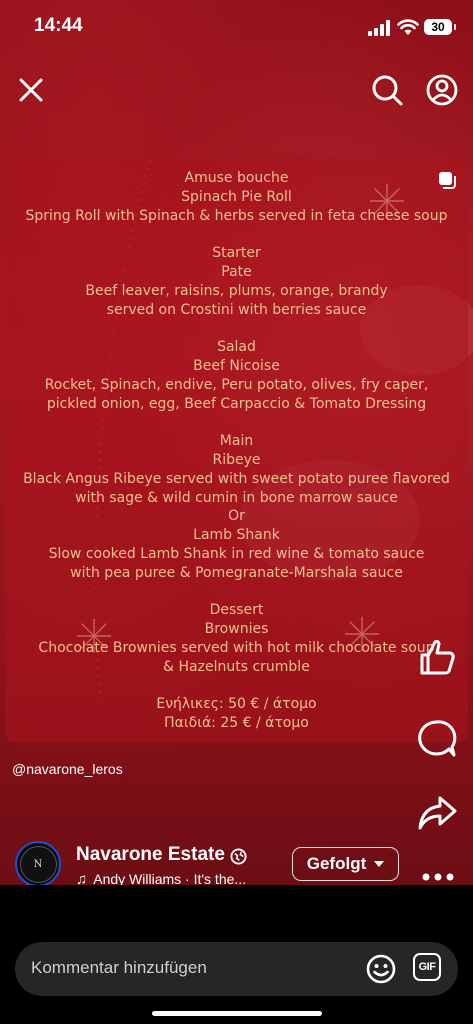 This screenshot has width=473, height=1024. Describe the element at coordinates (236, 459) in the screenshot. I see `menu-line: Ribeye` at that location.